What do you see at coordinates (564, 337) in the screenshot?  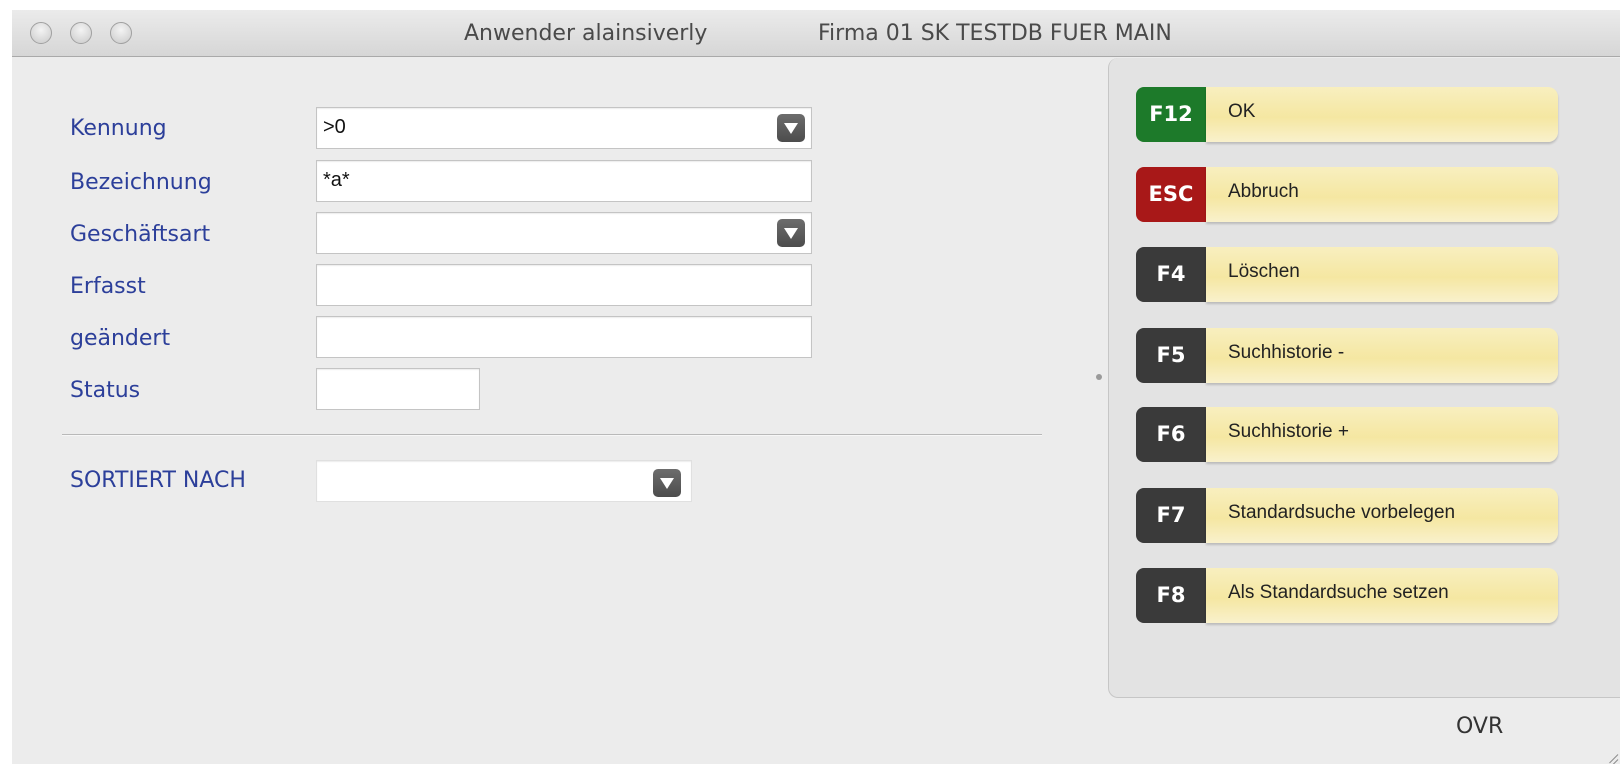 I see `geaendert-input` at bounding box center [564, 337].